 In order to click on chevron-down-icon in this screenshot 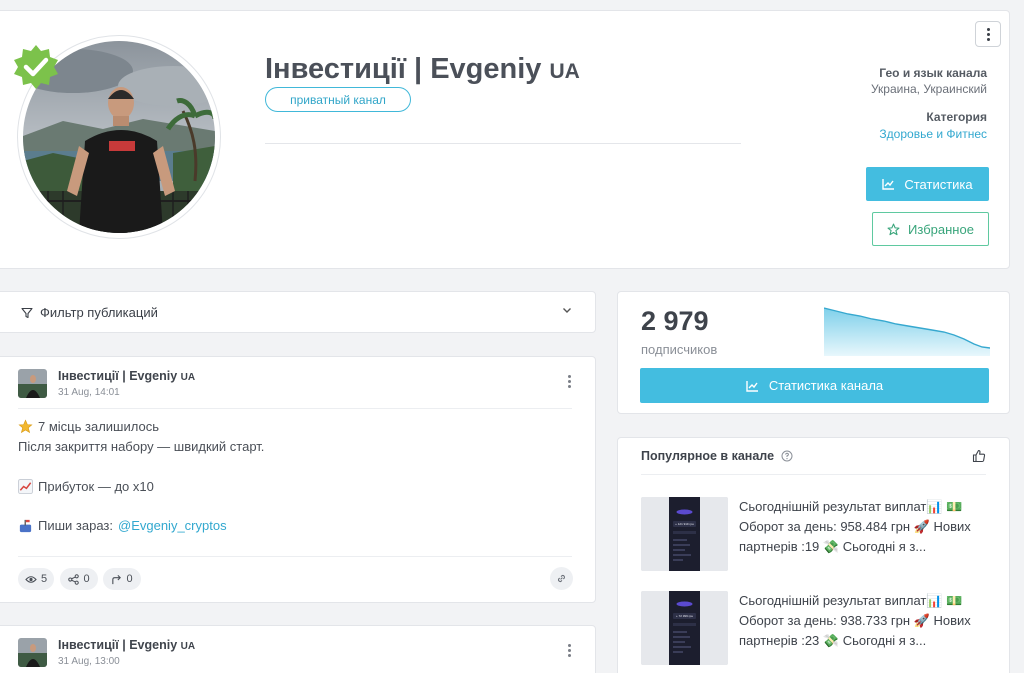, I will do `click(567, 310)`.